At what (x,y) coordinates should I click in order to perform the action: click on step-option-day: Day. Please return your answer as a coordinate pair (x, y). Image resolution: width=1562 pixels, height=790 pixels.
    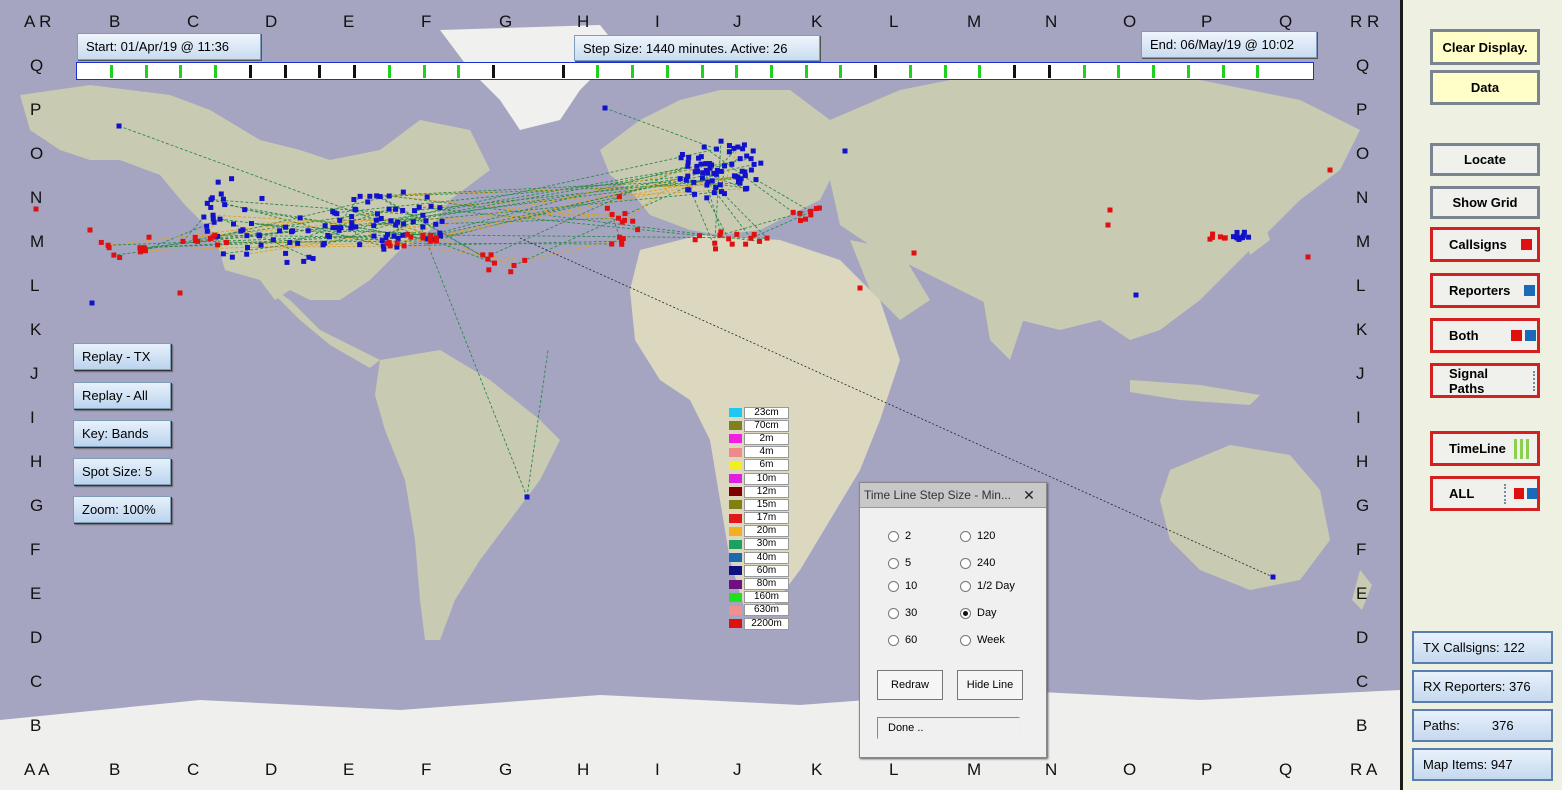
    Looking at the image, I should click on (978, 613).